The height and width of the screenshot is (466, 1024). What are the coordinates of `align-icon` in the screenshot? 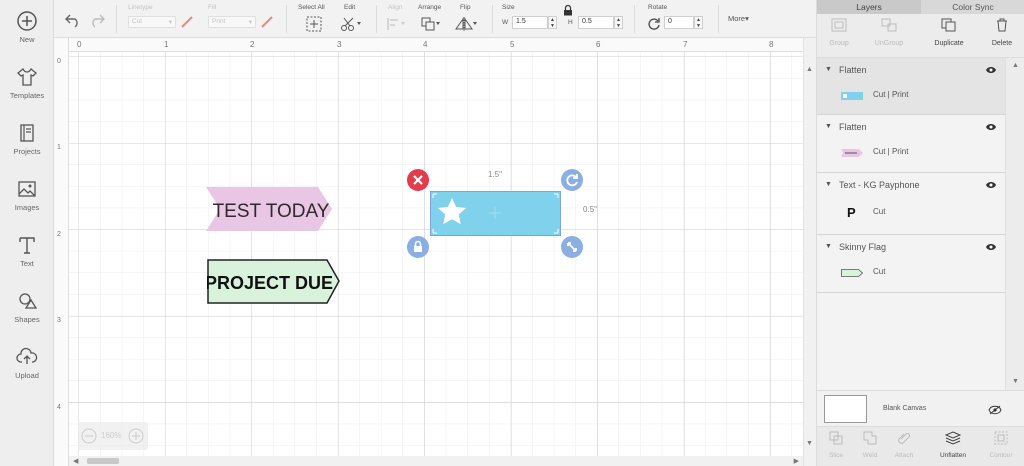 It's located at (397, 24).